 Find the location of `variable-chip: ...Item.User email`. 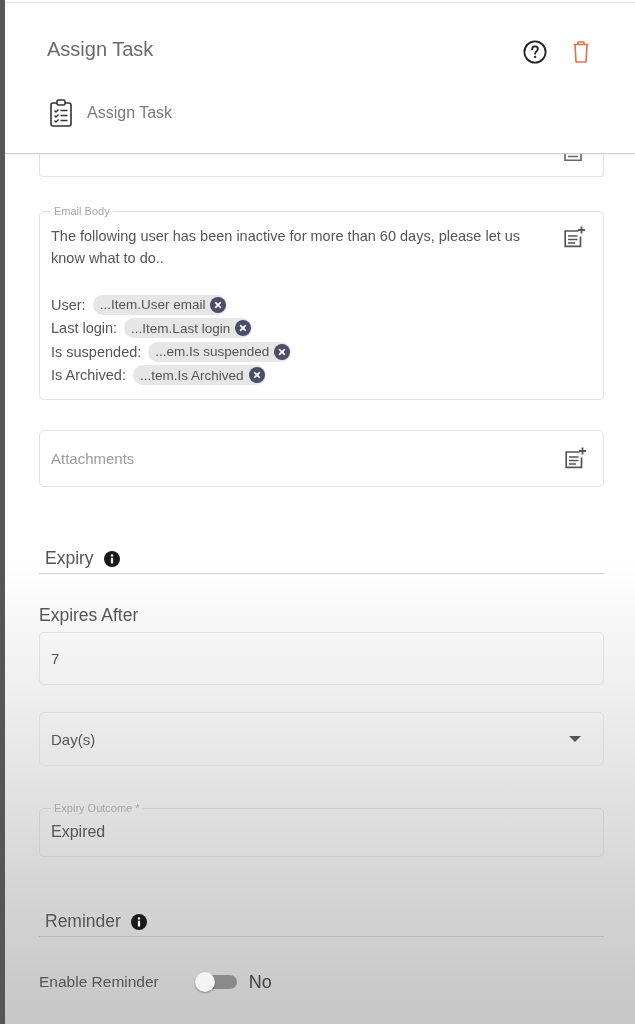

variable-chip: ...Item.User email is located at coordinates (160, 304).